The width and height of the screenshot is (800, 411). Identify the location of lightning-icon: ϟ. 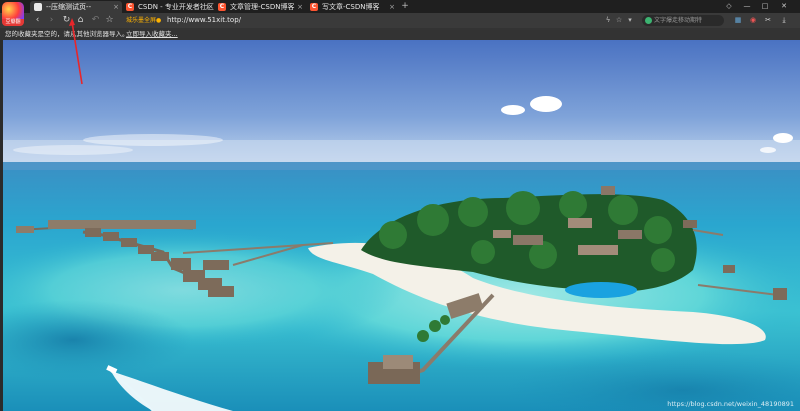
(608, 20).